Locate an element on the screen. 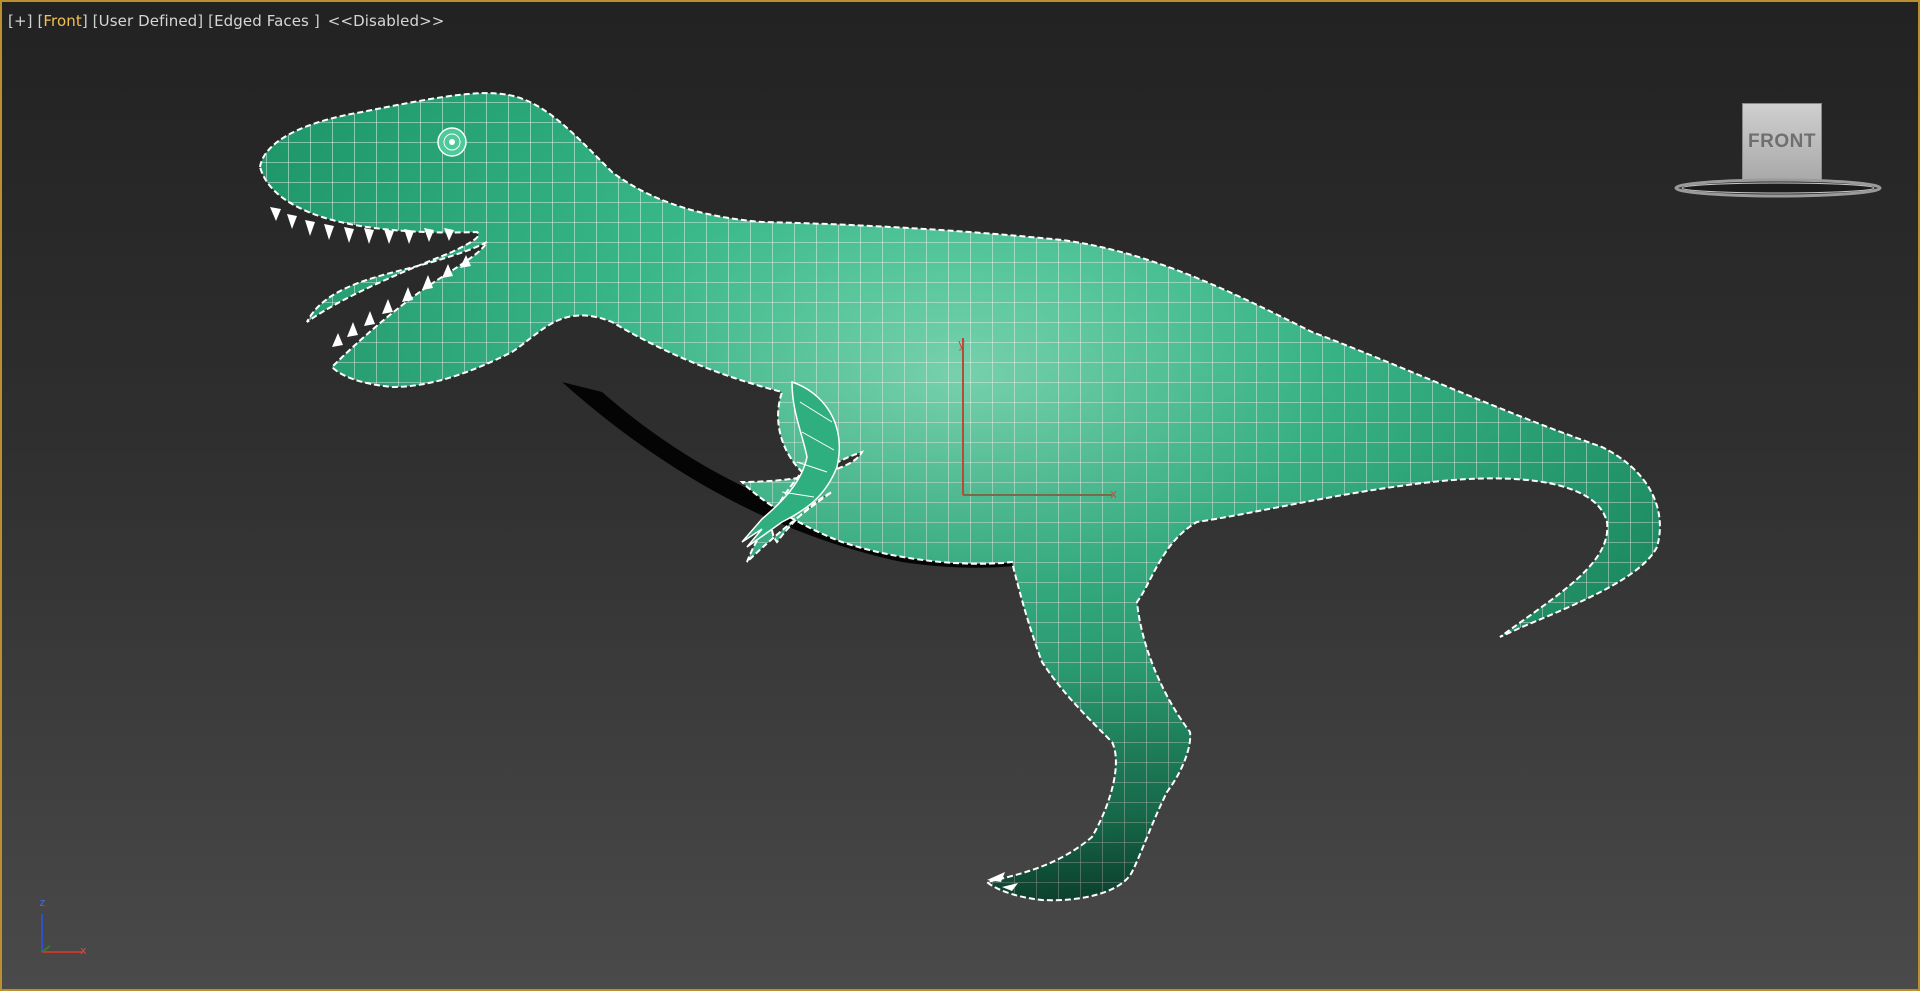 Image resolution: width=1920 pixels, height=991 pixels. viewcube-front-face: FRONT is located at coordinates (1782, 142).